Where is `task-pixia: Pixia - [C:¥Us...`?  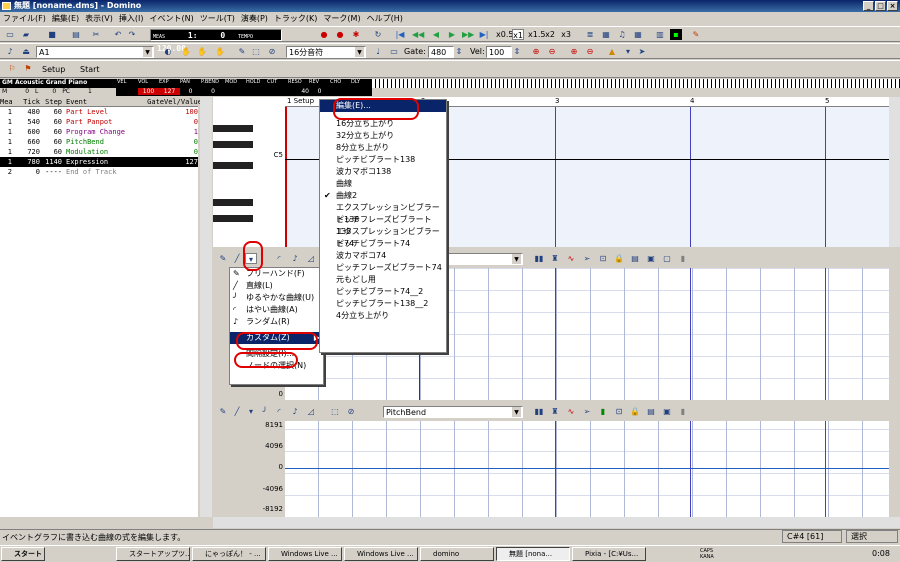 task-pixia: Pixia - [C:¥Us... is located at coordinates (609, 554).